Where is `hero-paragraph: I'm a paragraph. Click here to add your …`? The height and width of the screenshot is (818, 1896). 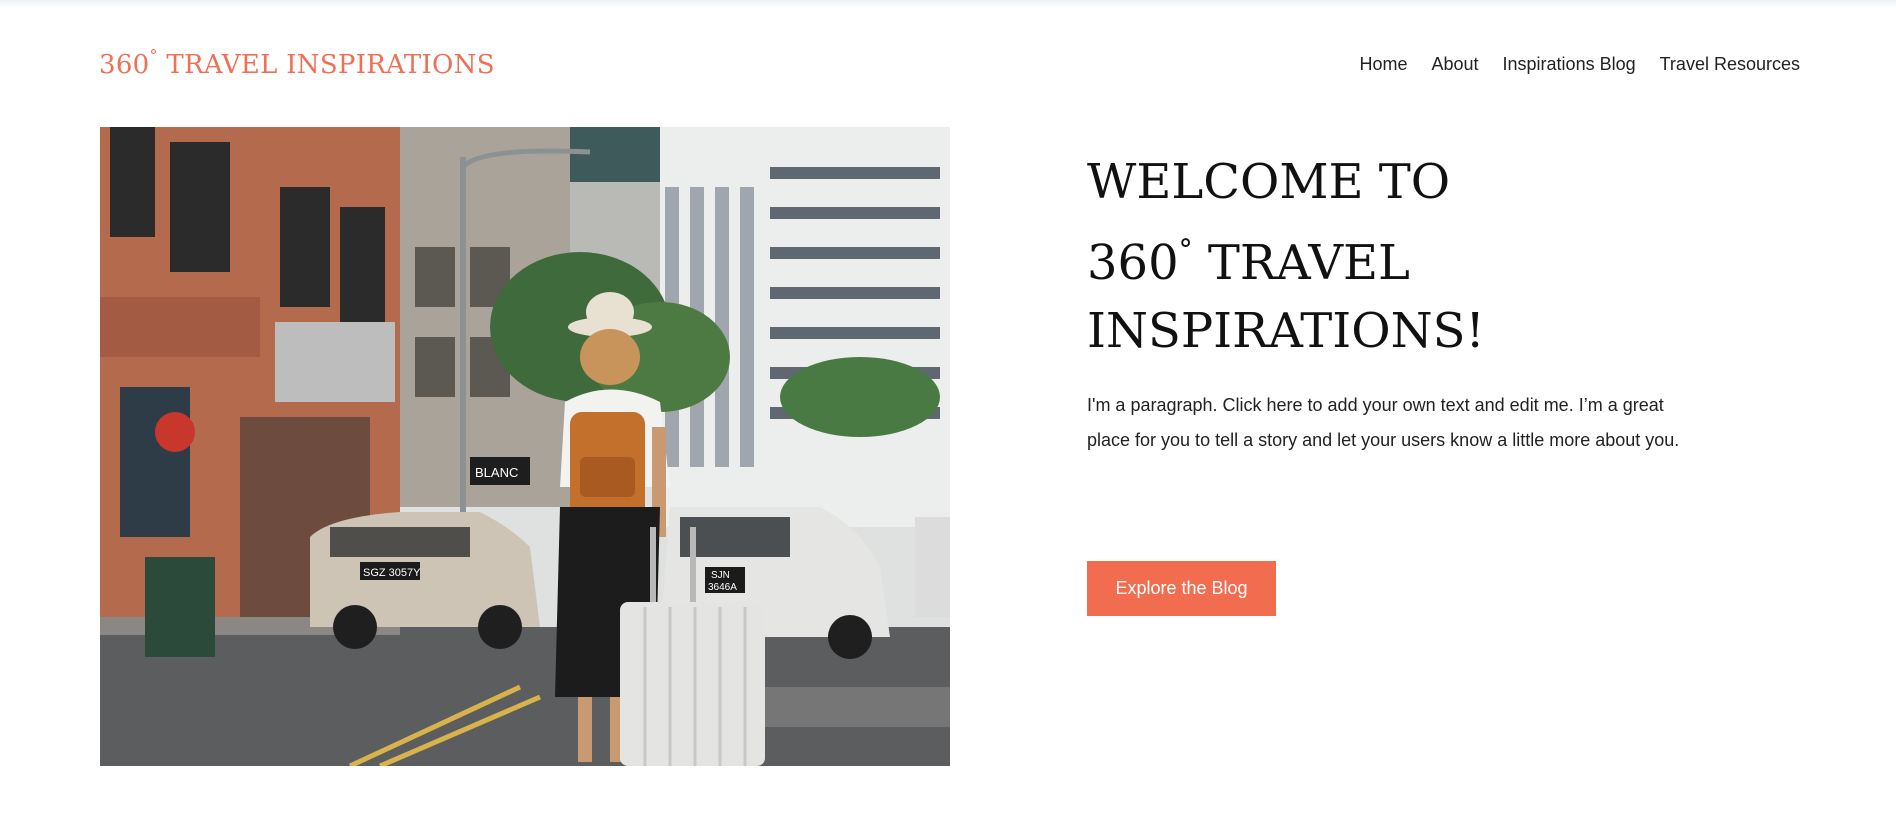
hero-paragraph: I'm a paragraph. Click here to add your … is located at coordinates (1387, 423).